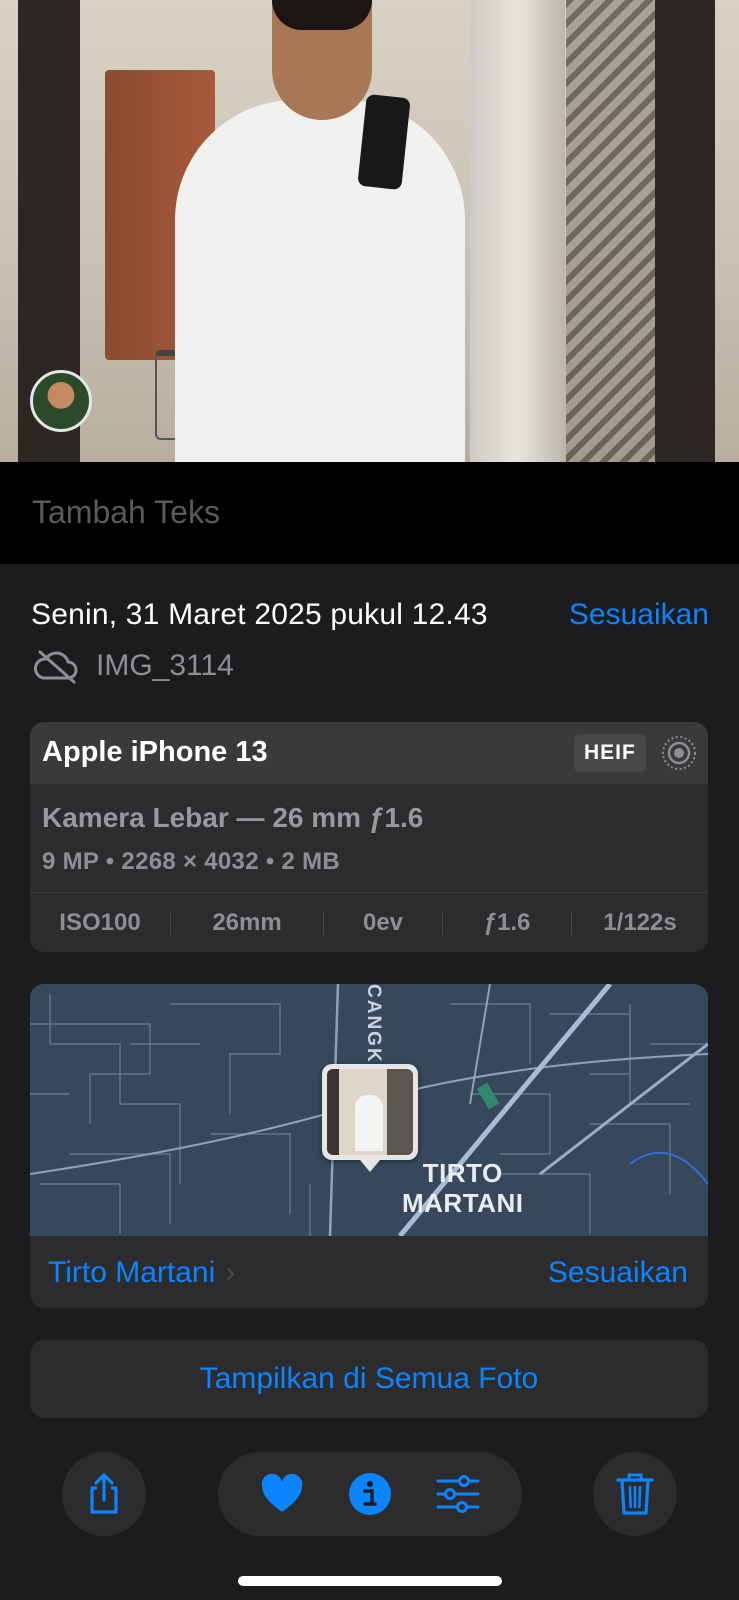 This screenshot has width=739, height=1600. I want to click on file-name: IMG_3114, so click(165, 665).